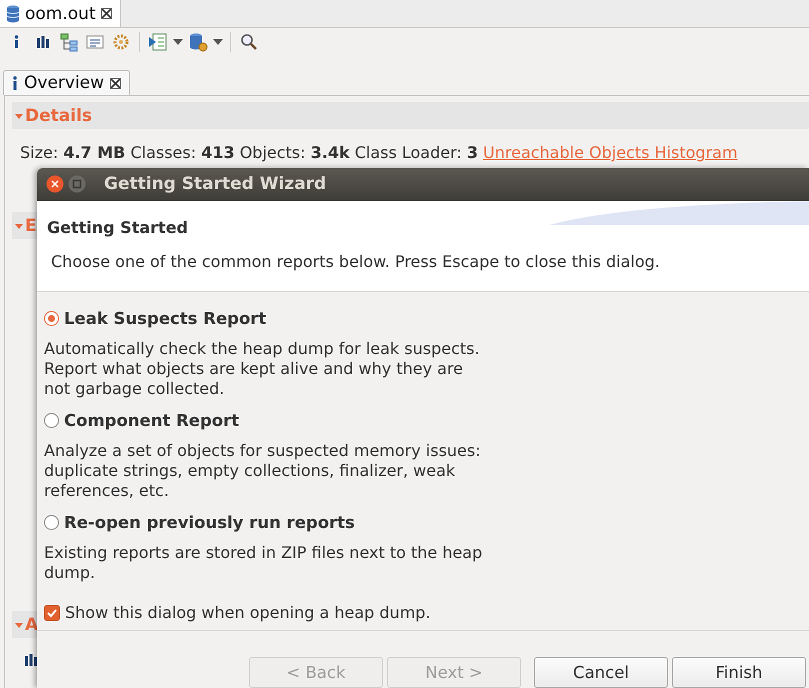  Describe the element at coordinates (13, 13) in the screenshot. I see `database-icon` at that location.